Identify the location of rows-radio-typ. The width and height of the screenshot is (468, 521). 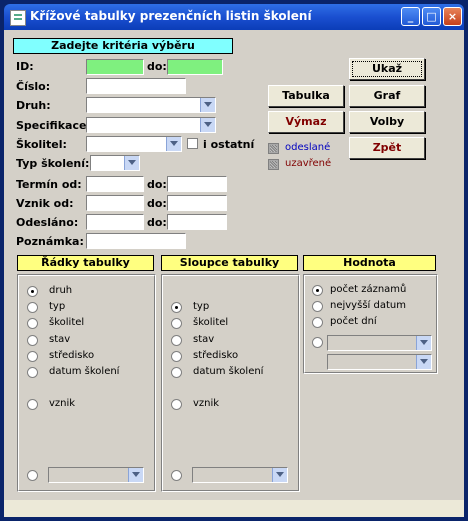
(32, 307).